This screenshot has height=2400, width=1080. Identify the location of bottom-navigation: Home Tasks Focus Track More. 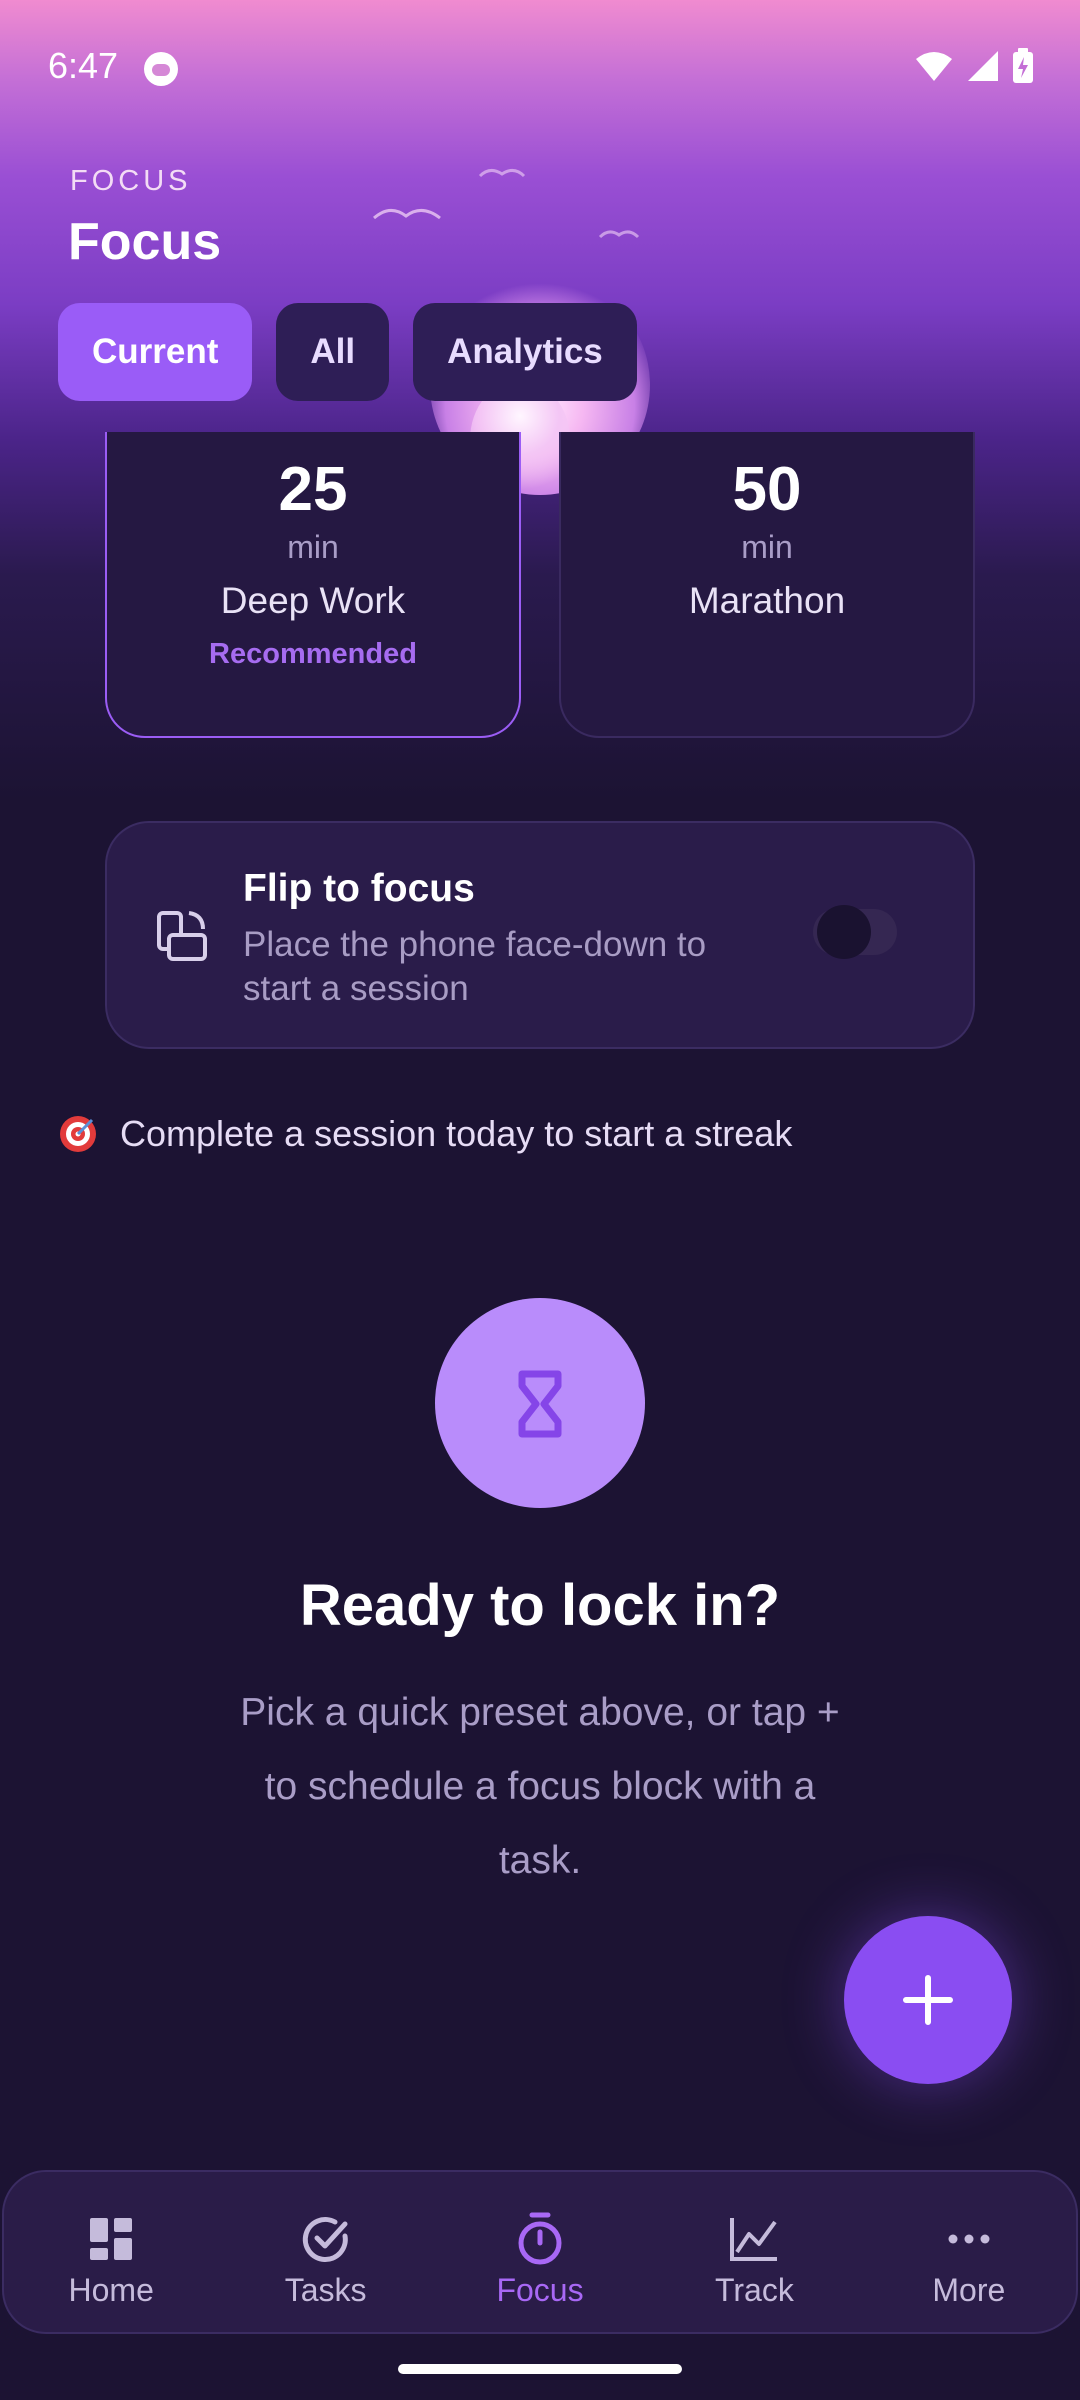
(540, 2252).